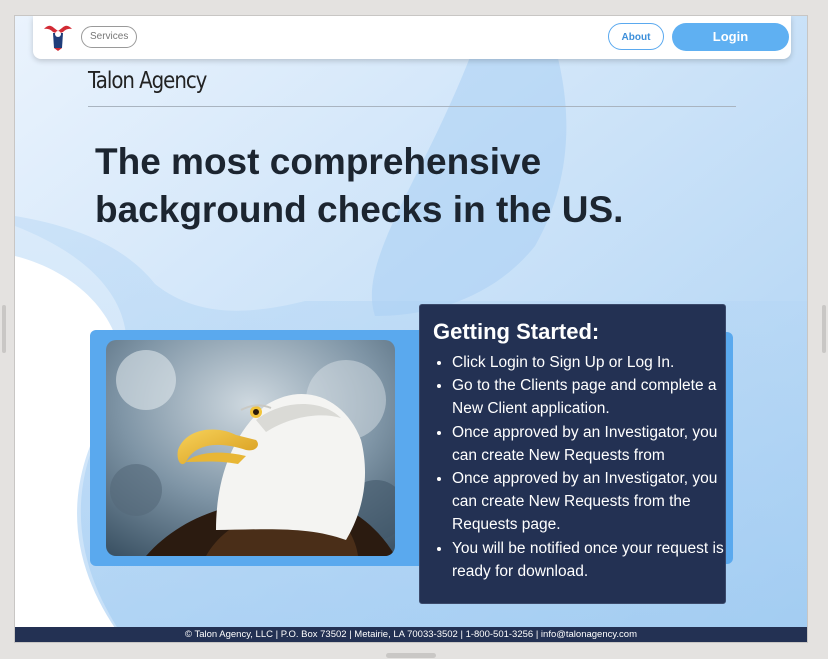  Describe the element at coordinates (58, 37) in the screenshot. I see `eagle-logo-icon` at that location.